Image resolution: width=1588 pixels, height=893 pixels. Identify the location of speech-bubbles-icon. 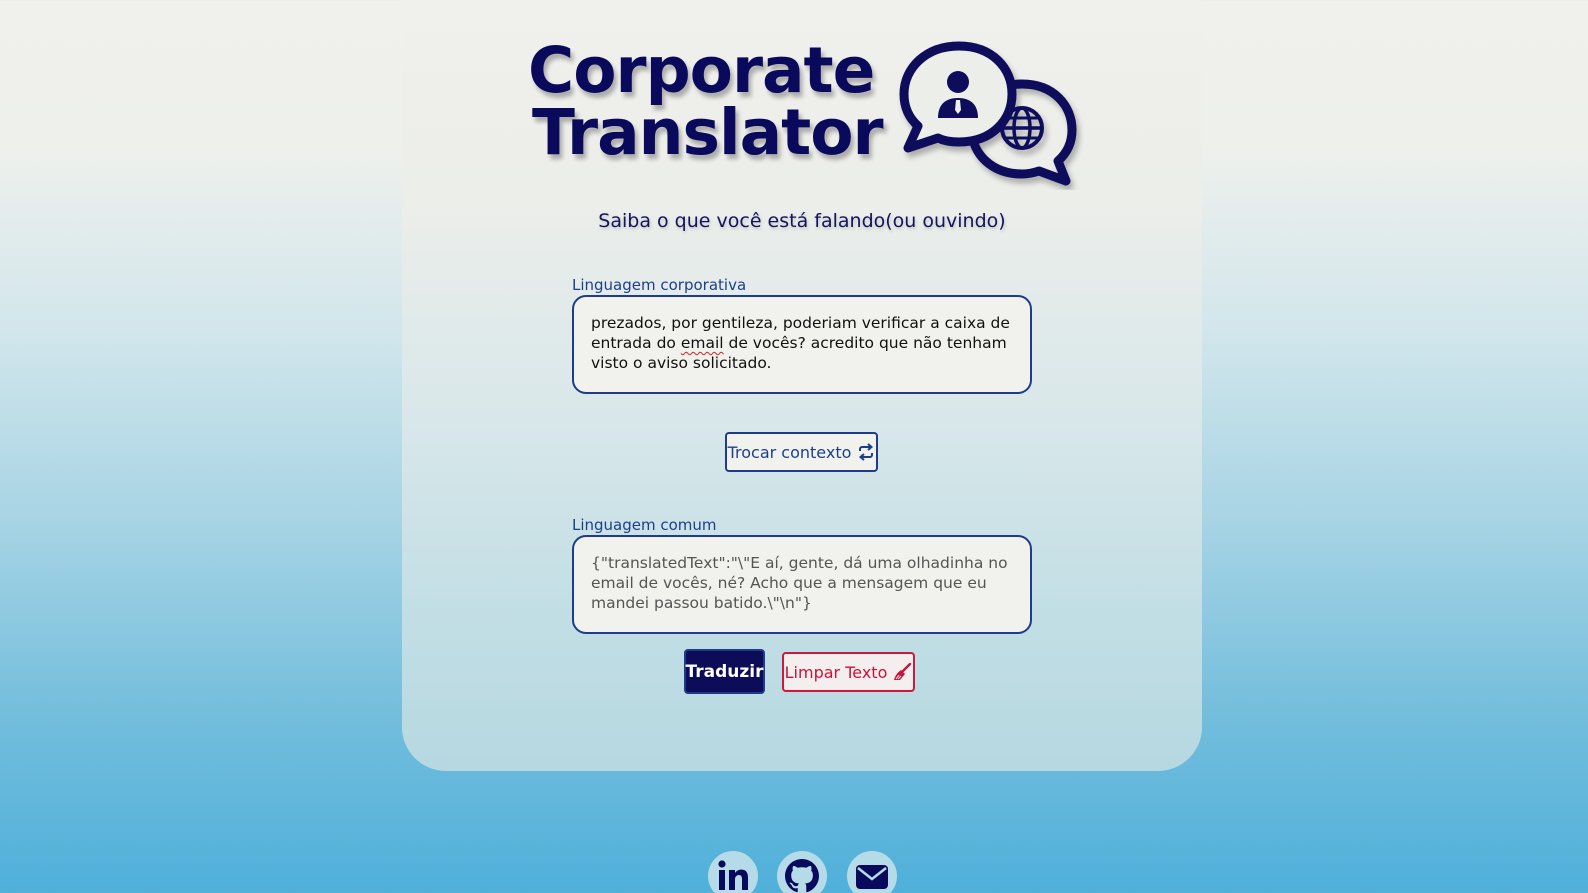
(988, 113).